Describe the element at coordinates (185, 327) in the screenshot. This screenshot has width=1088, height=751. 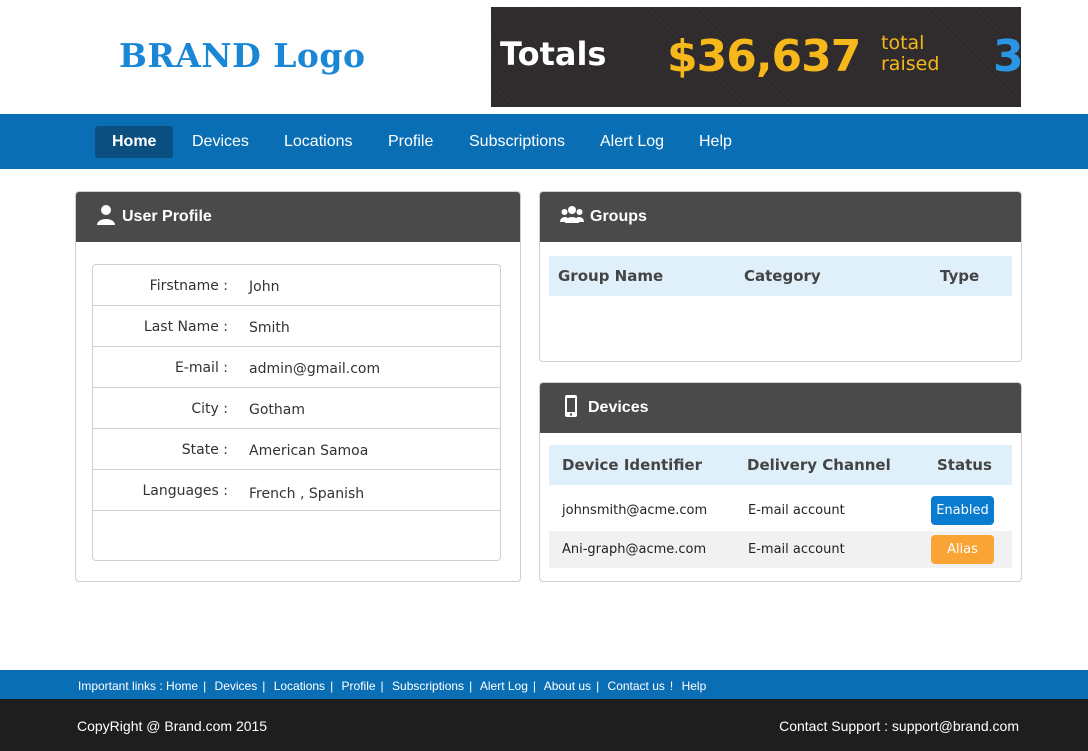
I see `lastname-label: Last Name :` at that location.